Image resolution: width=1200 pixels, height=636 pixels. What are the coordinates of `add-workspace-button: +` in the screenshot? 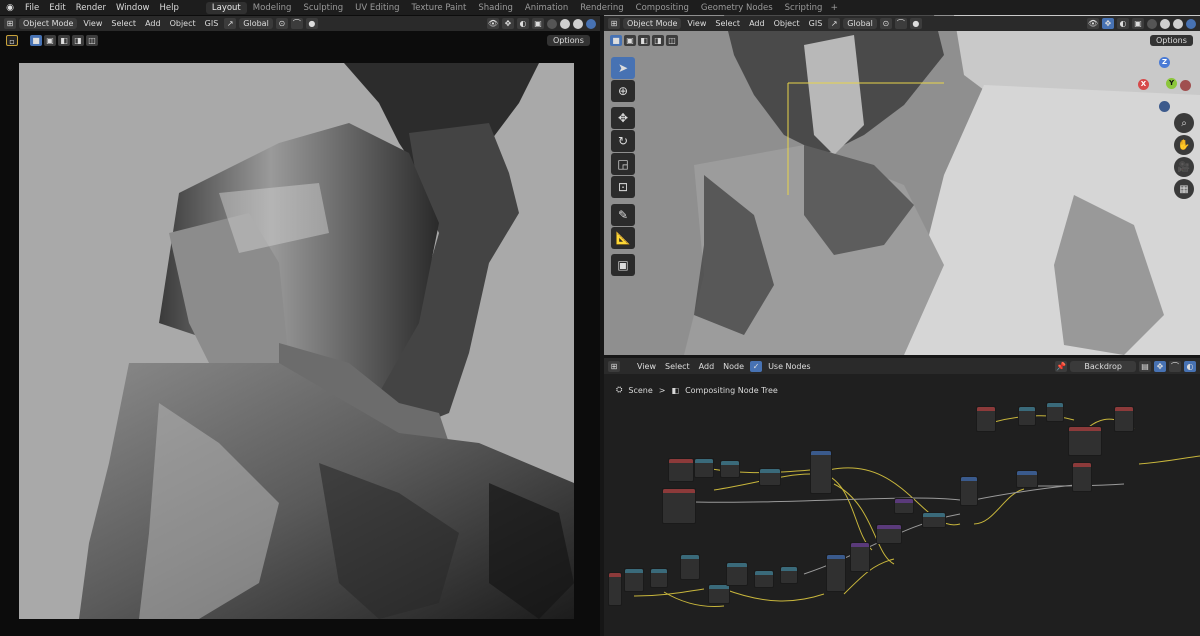 It's located at (834, 8).